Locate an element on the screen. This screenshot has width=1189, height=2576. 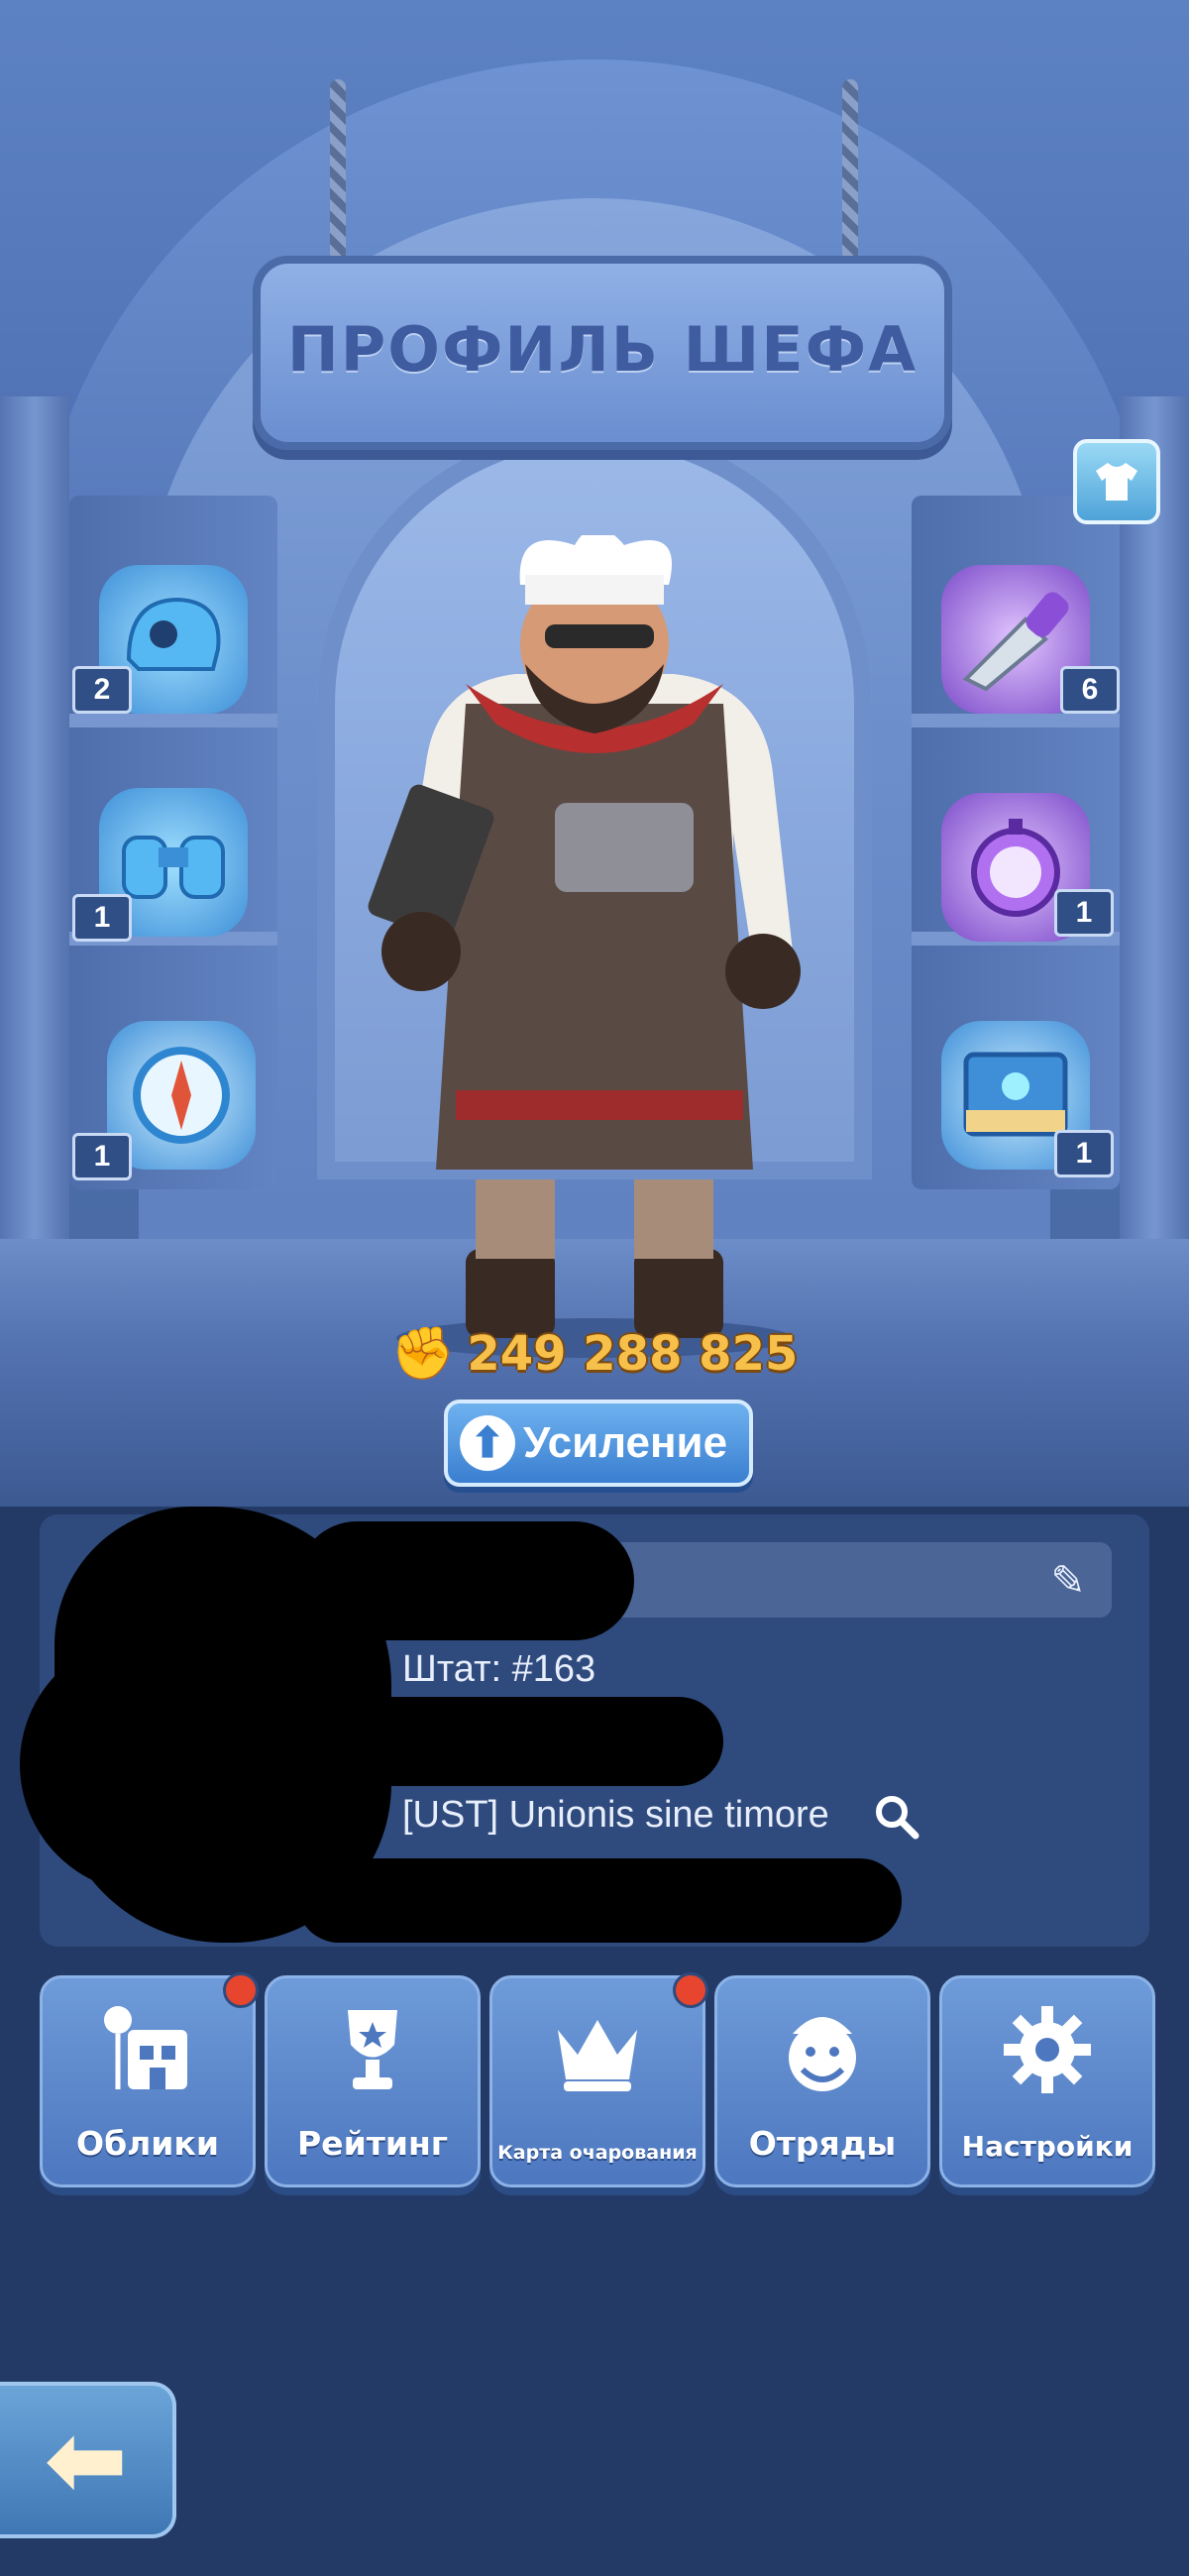
boost-button: ⬆ Усиление is located at coordinates (599, 1443).